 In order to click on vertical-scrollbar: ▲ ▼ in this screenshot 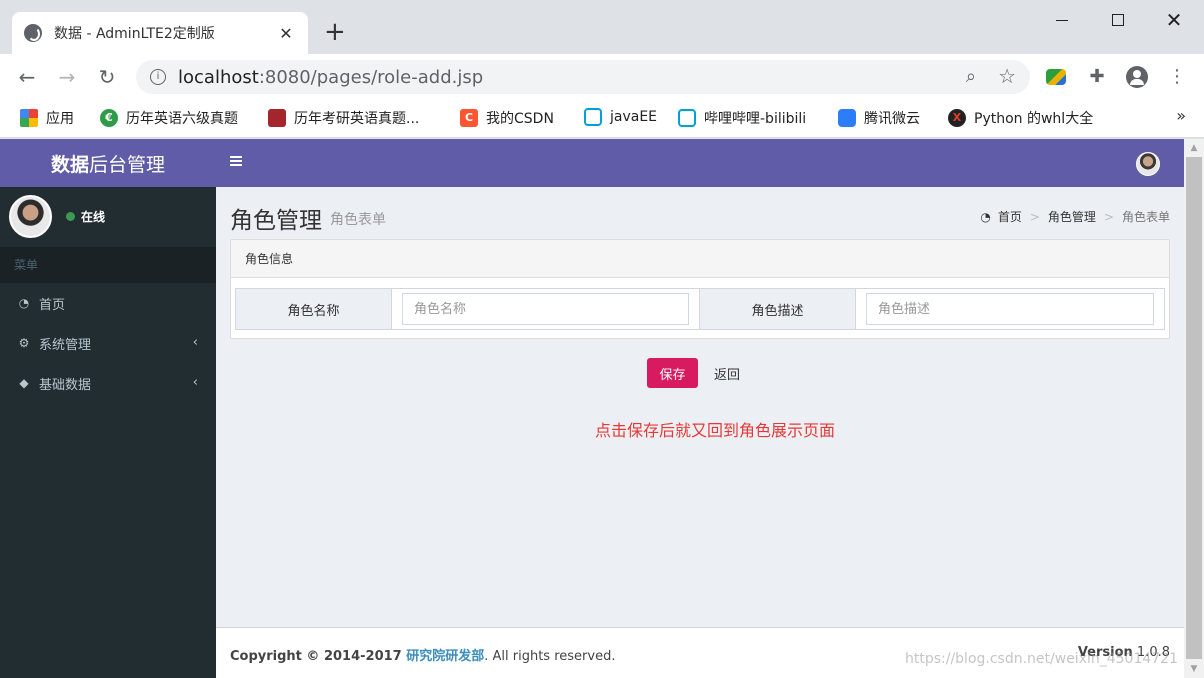, I will do `click(1194, 408)`.